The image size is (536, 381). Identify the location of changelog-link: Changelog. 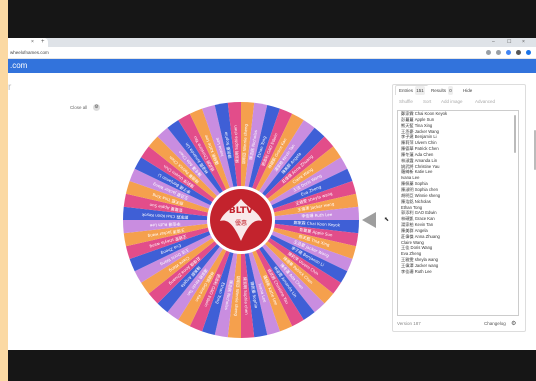
(495, 323).